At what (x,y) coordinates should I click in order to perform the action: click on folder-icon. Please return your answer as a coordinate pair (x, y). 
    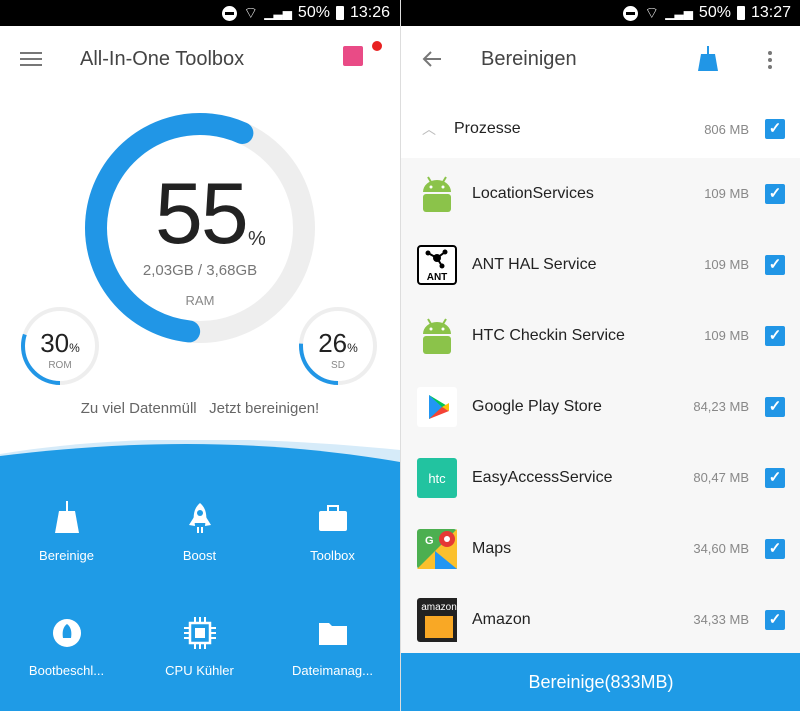
    Looking at the image, I should click on (332, 634).